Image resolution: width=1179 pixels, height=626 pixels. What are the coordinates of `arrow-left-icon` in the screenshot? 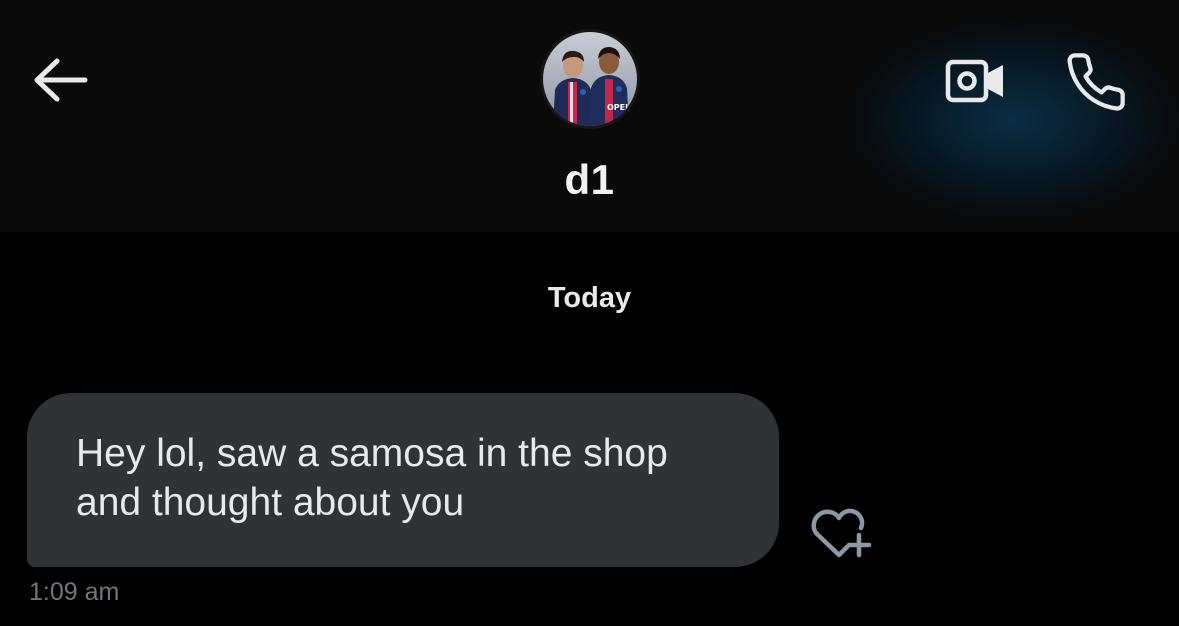 It's located at (61, 80).